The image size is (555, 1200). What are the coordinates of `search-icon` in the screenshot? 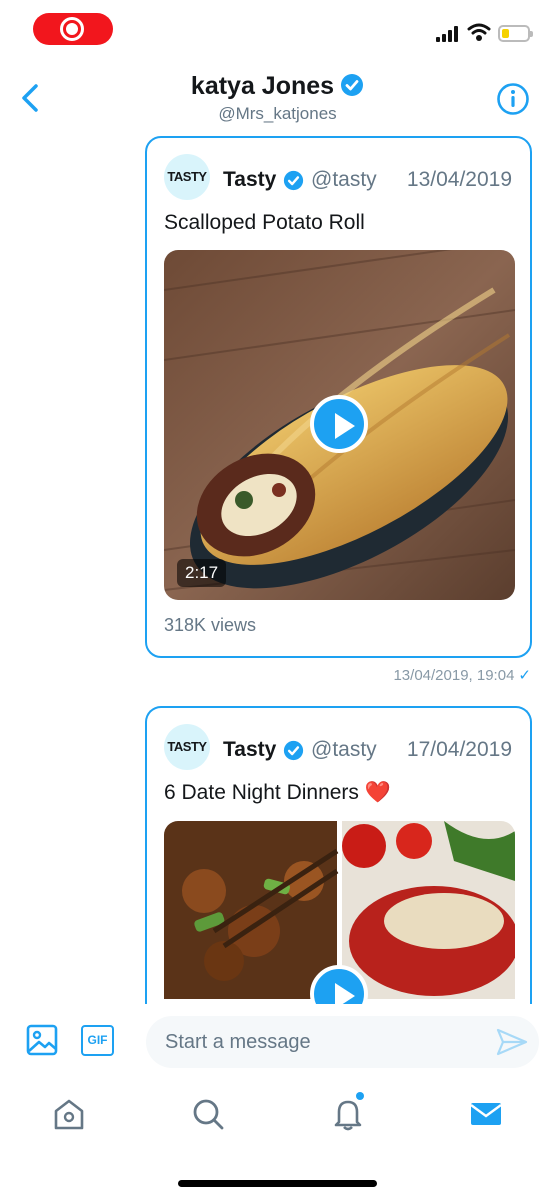 It's located at (208, 1114).